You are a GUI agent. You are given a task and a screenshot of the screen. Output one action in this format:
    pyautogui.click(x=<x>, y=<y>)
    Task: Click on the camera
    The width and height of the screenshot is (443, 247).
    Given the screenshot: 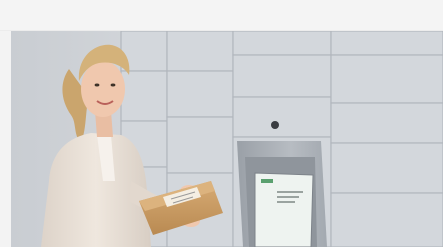 What is the action you would take?
    pyautogui.click(x=275, y=125)
    